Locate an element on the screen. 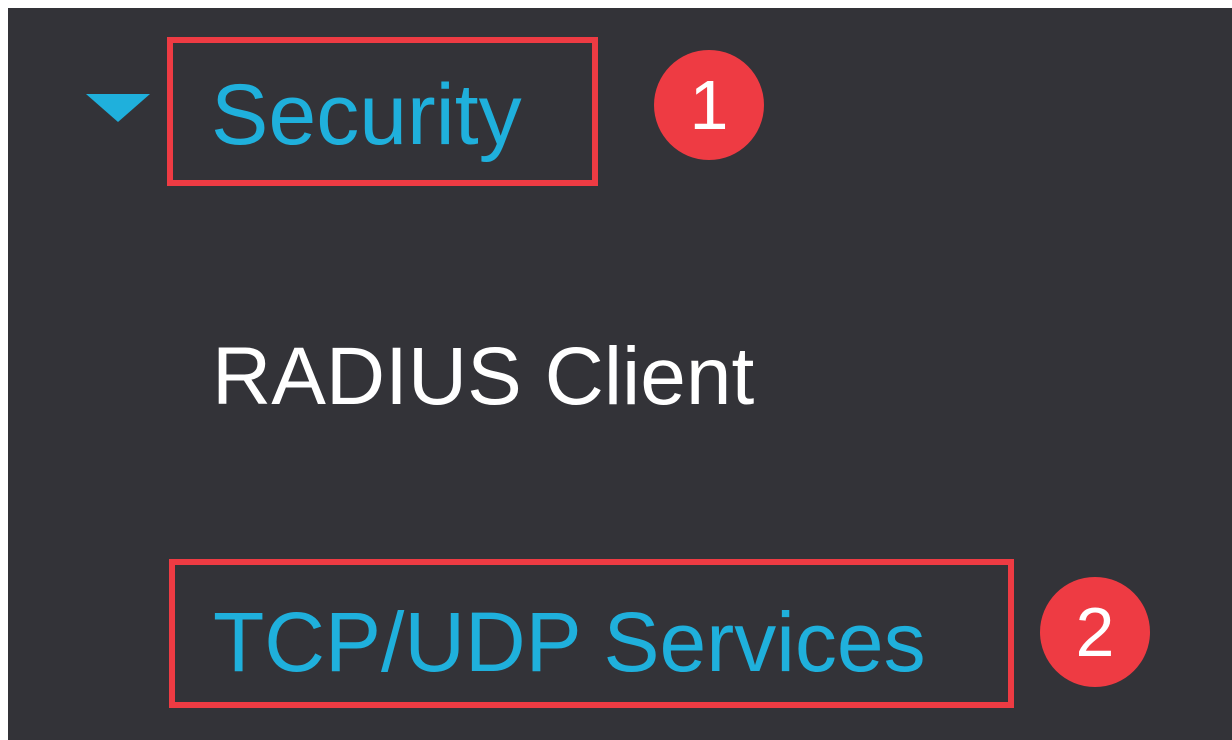 The width and height of the screenshot is (1232, 740). highlight-box-tcp-udp-services is located at coordinates (591, 633).